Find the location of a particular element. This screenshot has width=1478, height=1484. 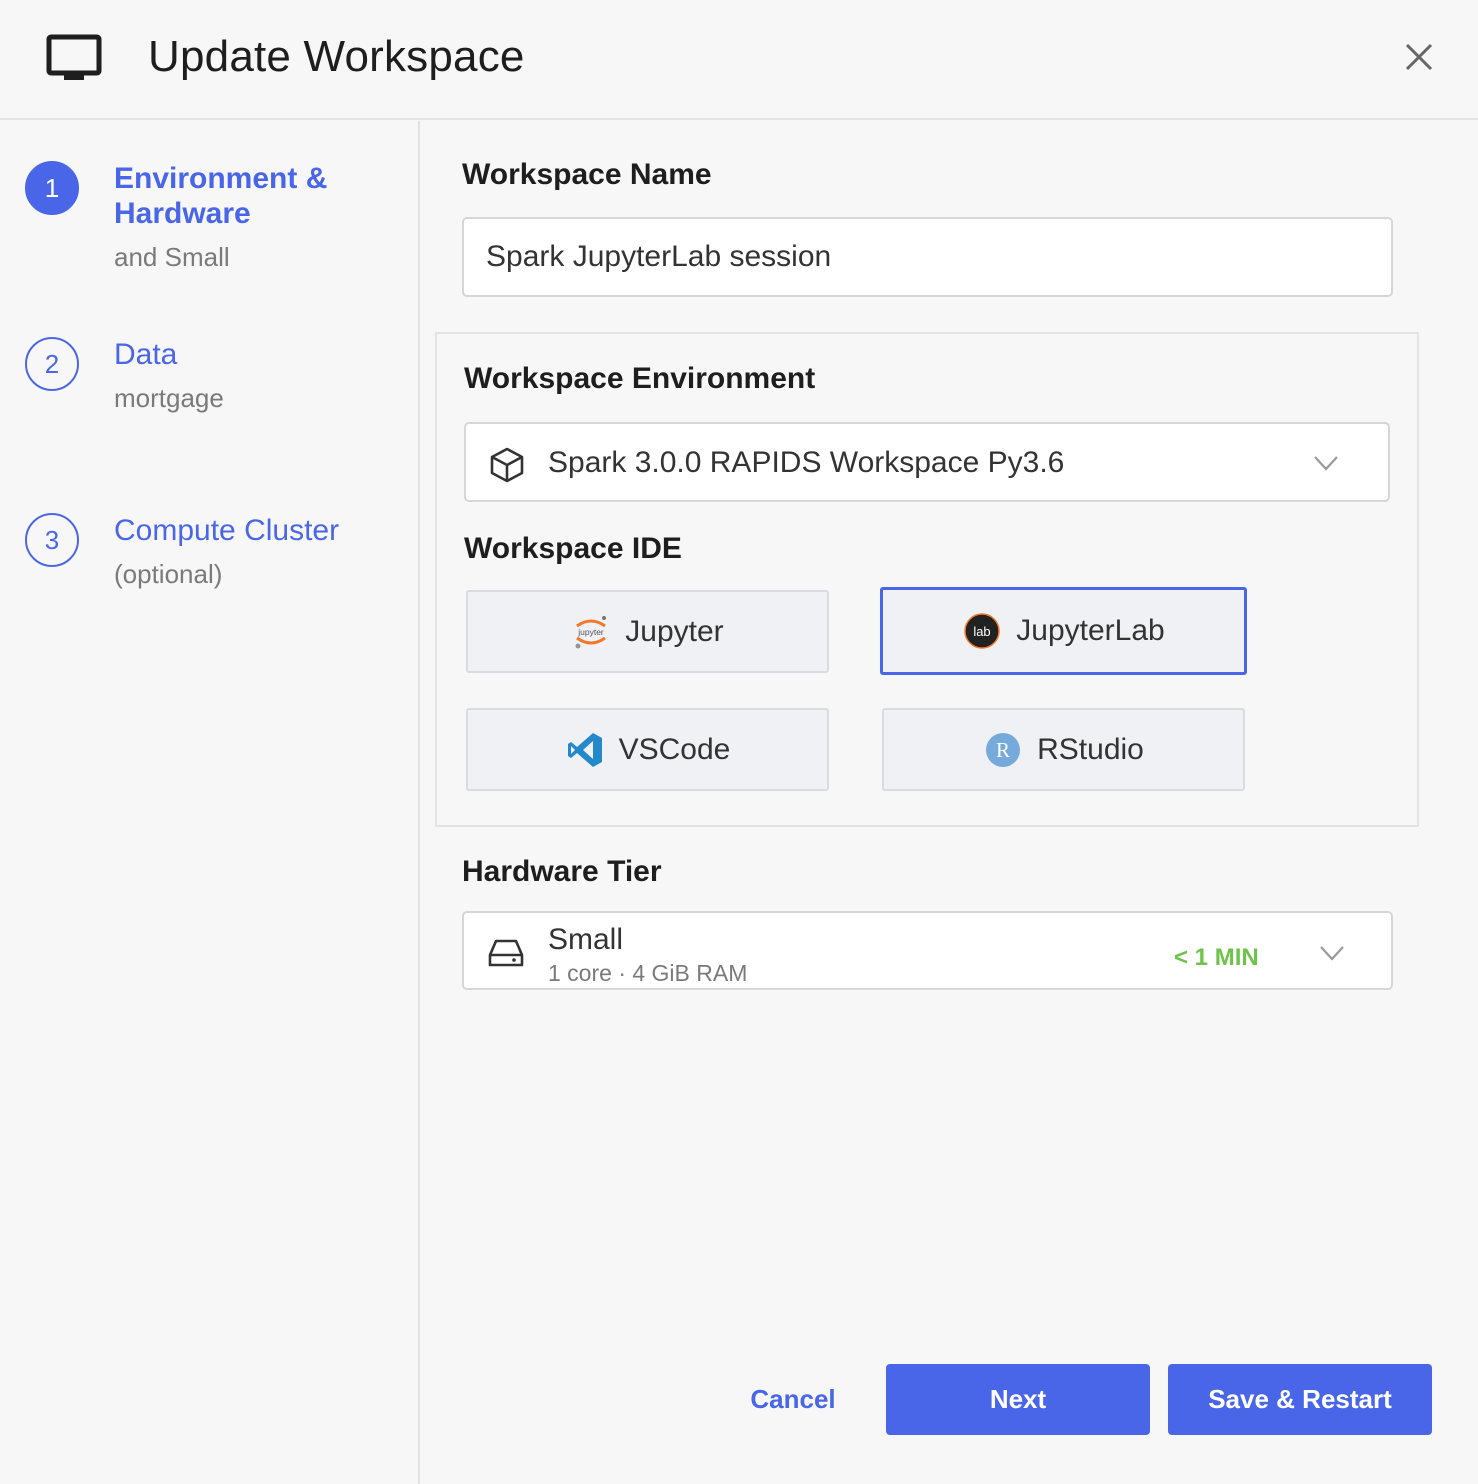

ide-option-label: Jupyter is located at coordinates (674, 631).